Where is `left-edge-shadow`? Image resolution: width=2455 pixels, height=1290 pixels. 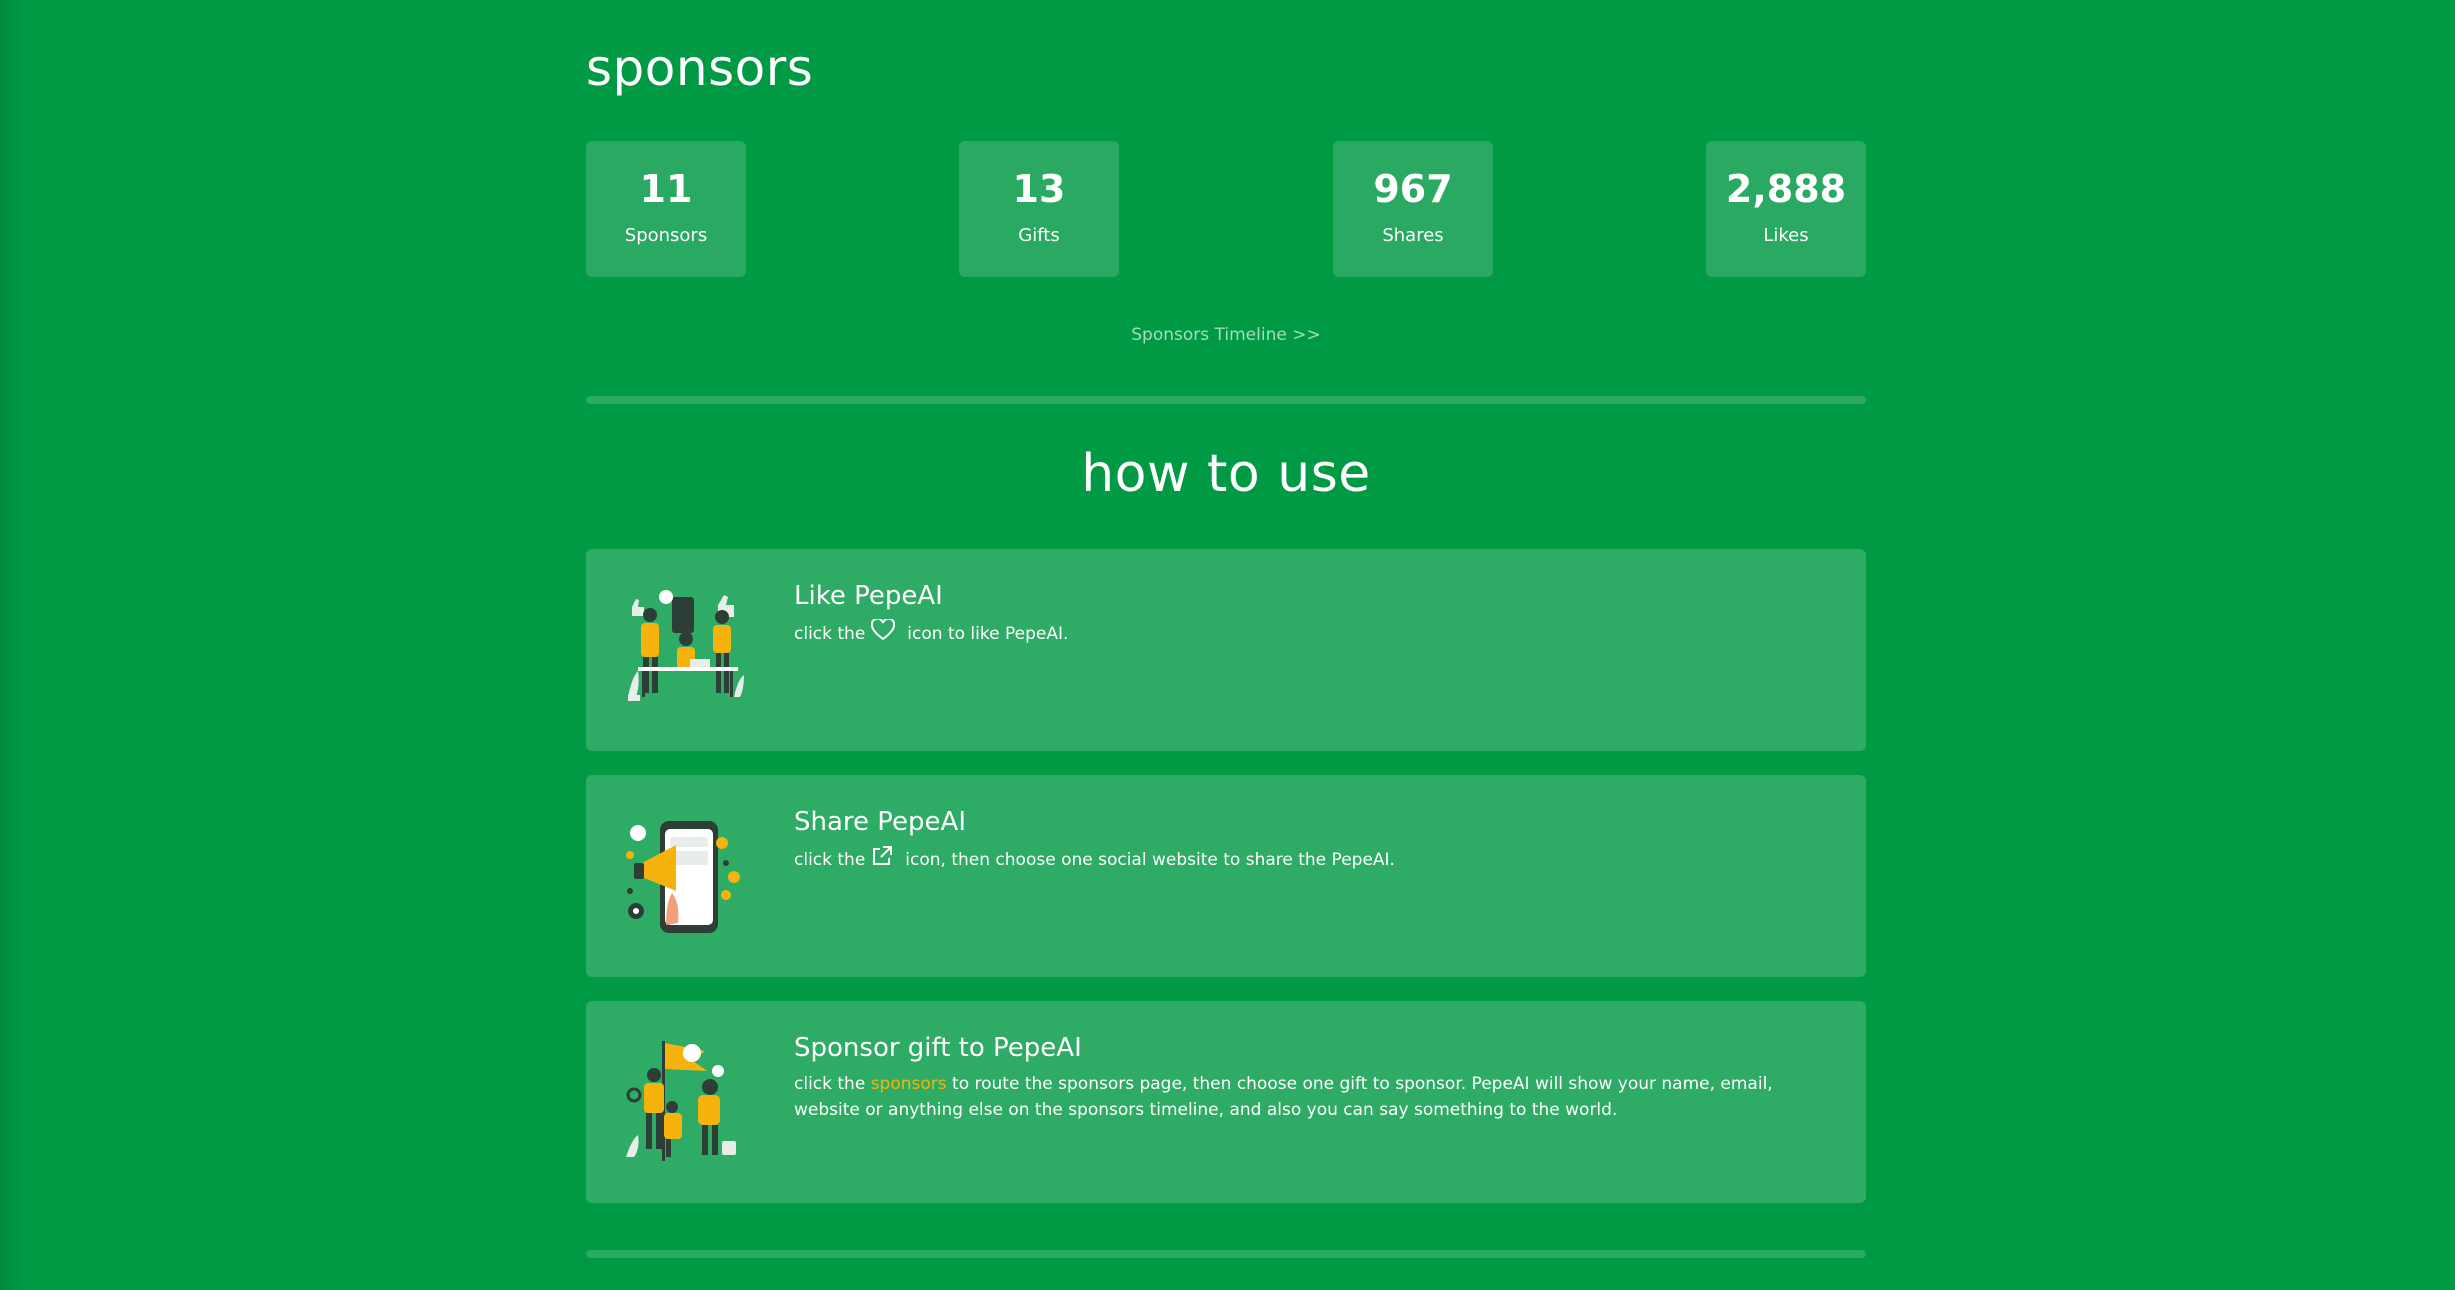 left-edge-shadow is located at coordinates (11, 645).